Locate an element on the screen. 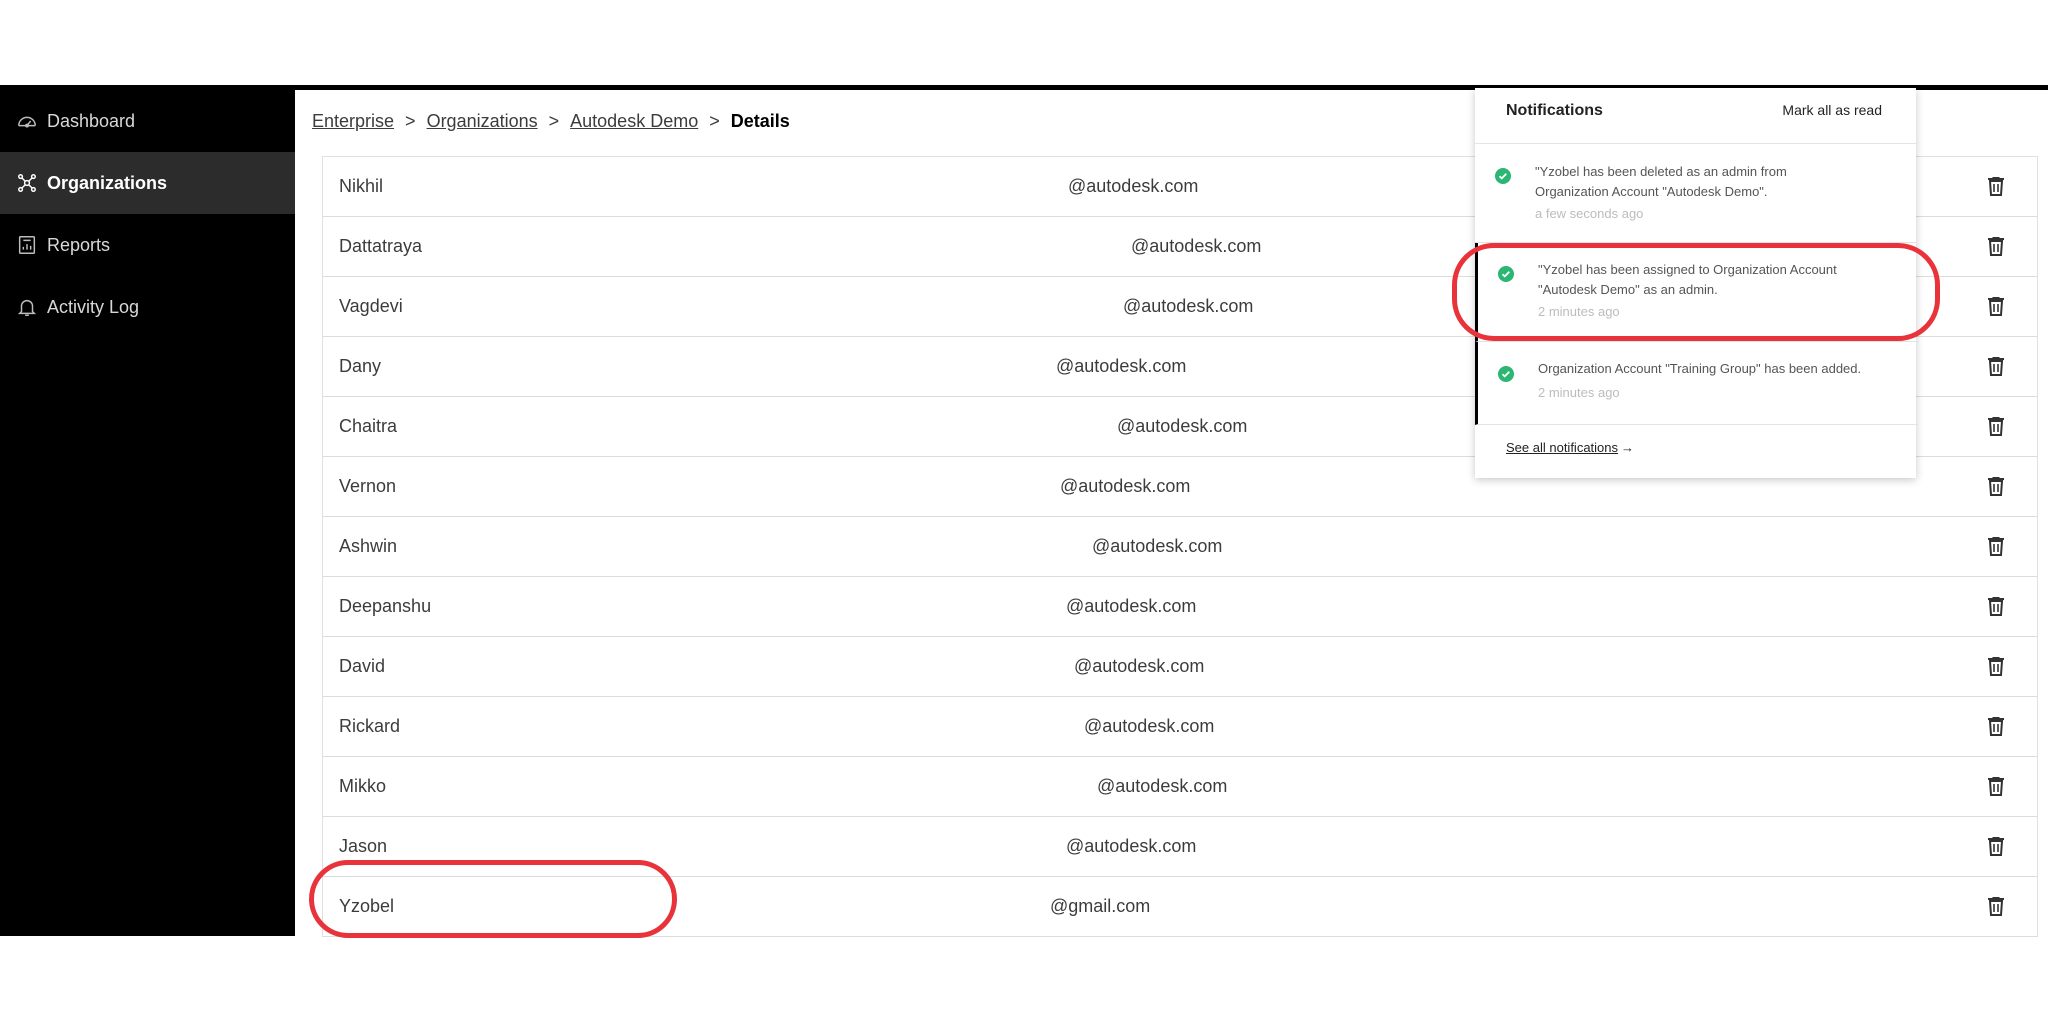  breadcrumb-enterprise: Enterprise is located at coordinates (353, 121).